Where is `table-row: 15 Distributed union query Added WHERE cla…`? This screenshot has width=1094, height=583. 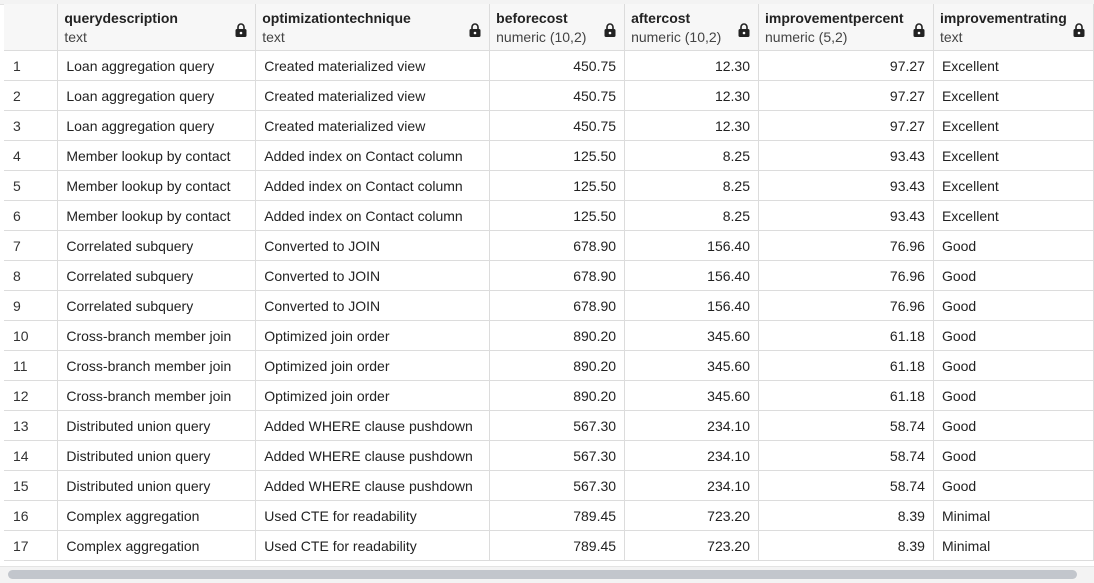
table-row: 15 Distributed union query Added WHERE cla… is located at coordinates (549, 485).